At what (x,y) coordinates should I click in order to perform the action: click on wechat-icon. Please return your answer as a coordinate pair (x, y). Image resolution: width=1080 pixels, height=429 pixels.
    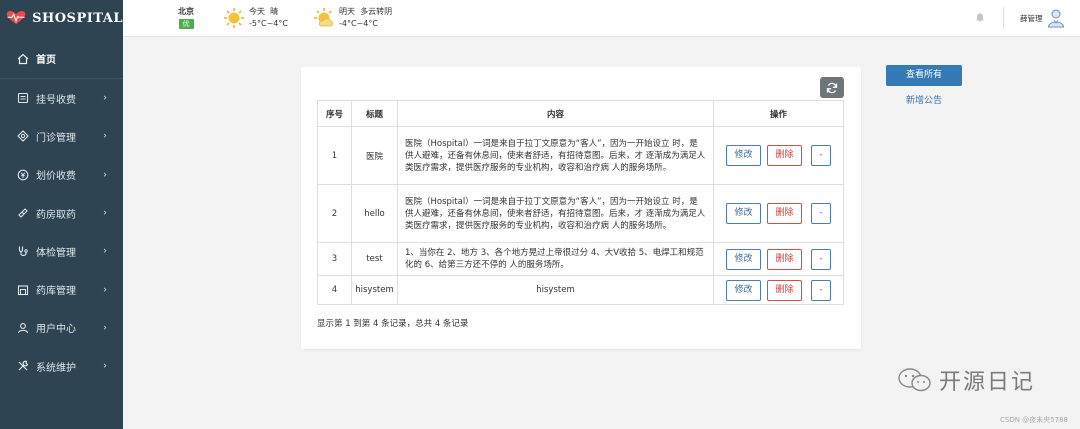
    Looking at the image, I should click on (914, 380).